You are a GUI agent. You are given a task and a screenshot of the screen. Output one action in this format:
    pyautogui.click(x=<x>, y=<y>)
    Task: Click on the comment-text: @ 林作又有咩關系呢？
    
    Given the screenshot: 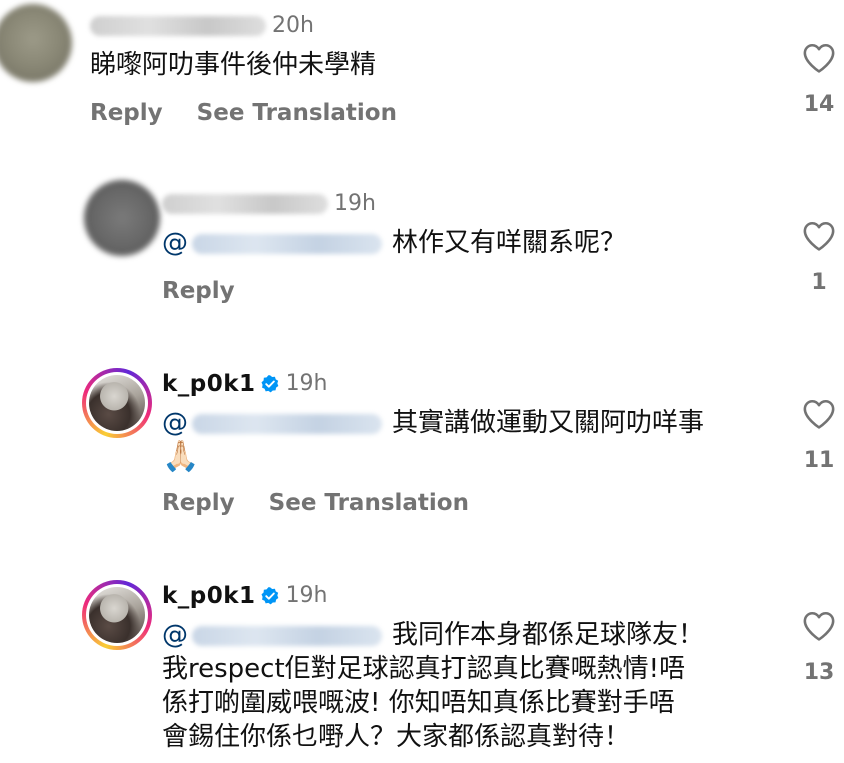 What is the action you would take?
    pyautogui.click(x=394, y=243)
    